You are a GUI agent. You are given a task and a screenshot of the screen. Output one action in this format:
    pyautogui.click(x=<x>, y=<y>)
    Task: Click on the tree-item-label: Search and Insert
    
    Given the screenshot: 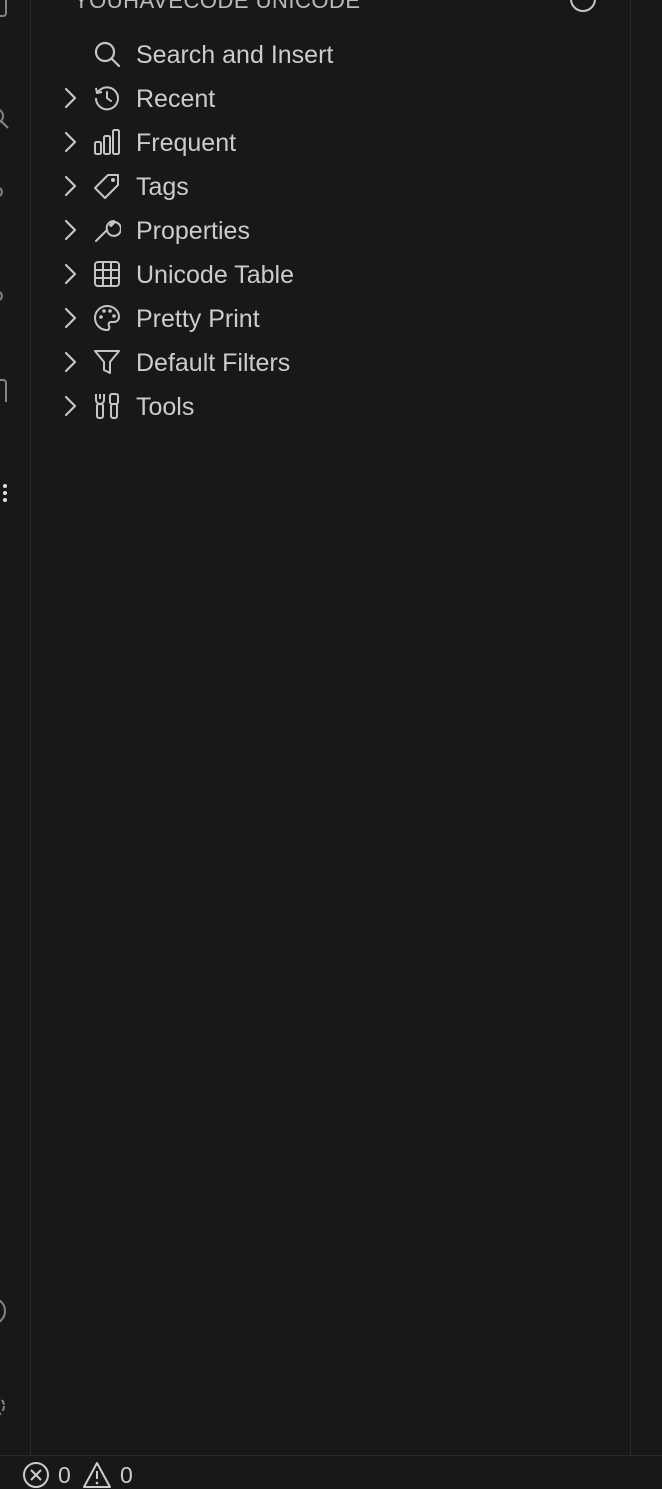 What is the action you would take?
    pyautogui.click(x=235, y=55)
    